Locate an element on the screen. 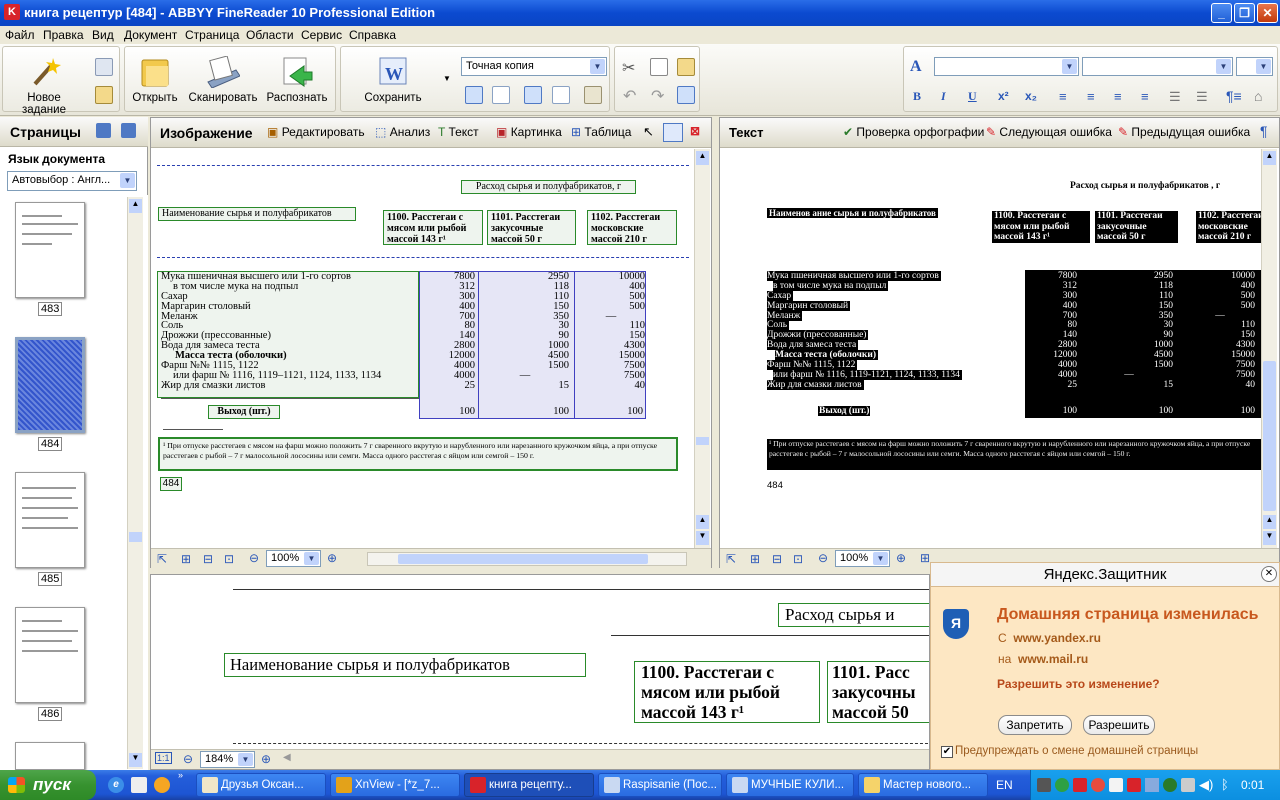 The image size is (1280, 800). next-error-button: ✎ Следующая ошибка is located at coordinates (1049, 132).